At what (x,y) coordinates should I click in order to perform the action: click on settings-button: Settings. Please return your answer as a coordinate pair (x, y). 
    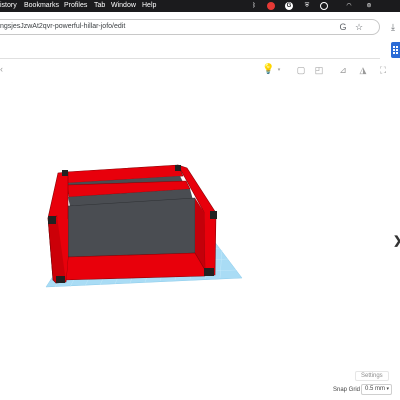
    Looking at the image, I should click on (372, 376).